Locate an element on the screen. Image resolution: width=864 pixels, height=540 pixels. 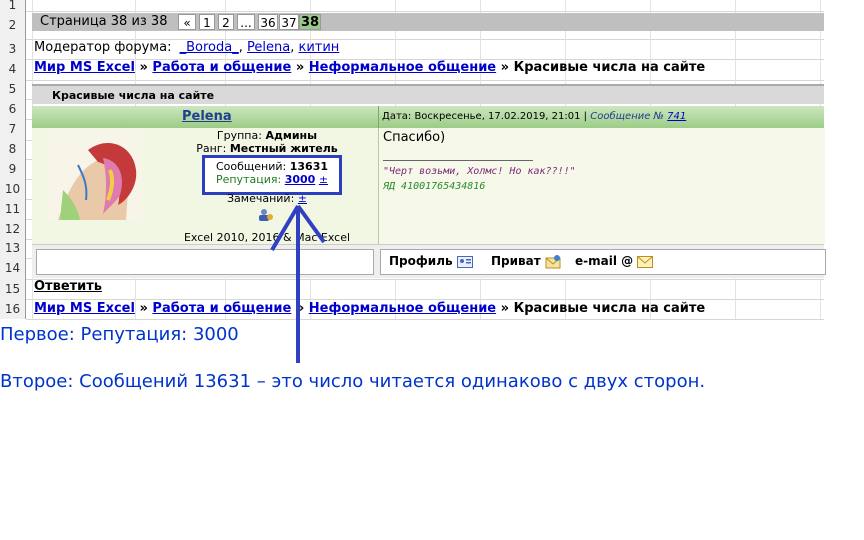
reputation-line: Репутация: 3000 ± is located at coordinates (272, 179).